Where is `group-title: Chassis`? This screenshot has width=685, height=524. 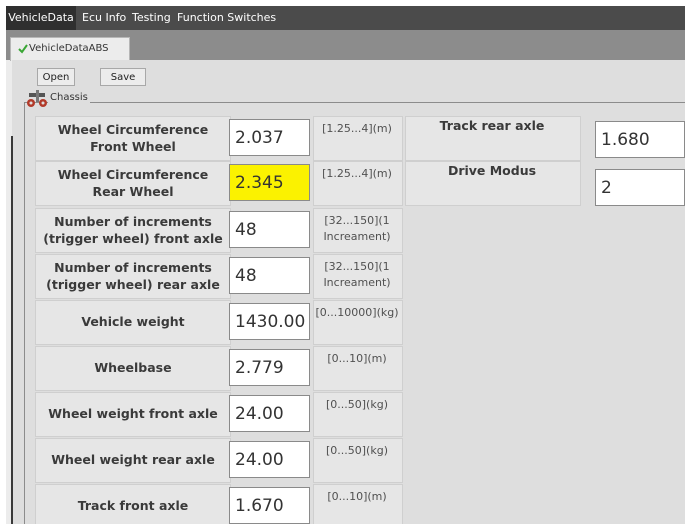
group-title: Chassis is located at coordinates (69, 97).